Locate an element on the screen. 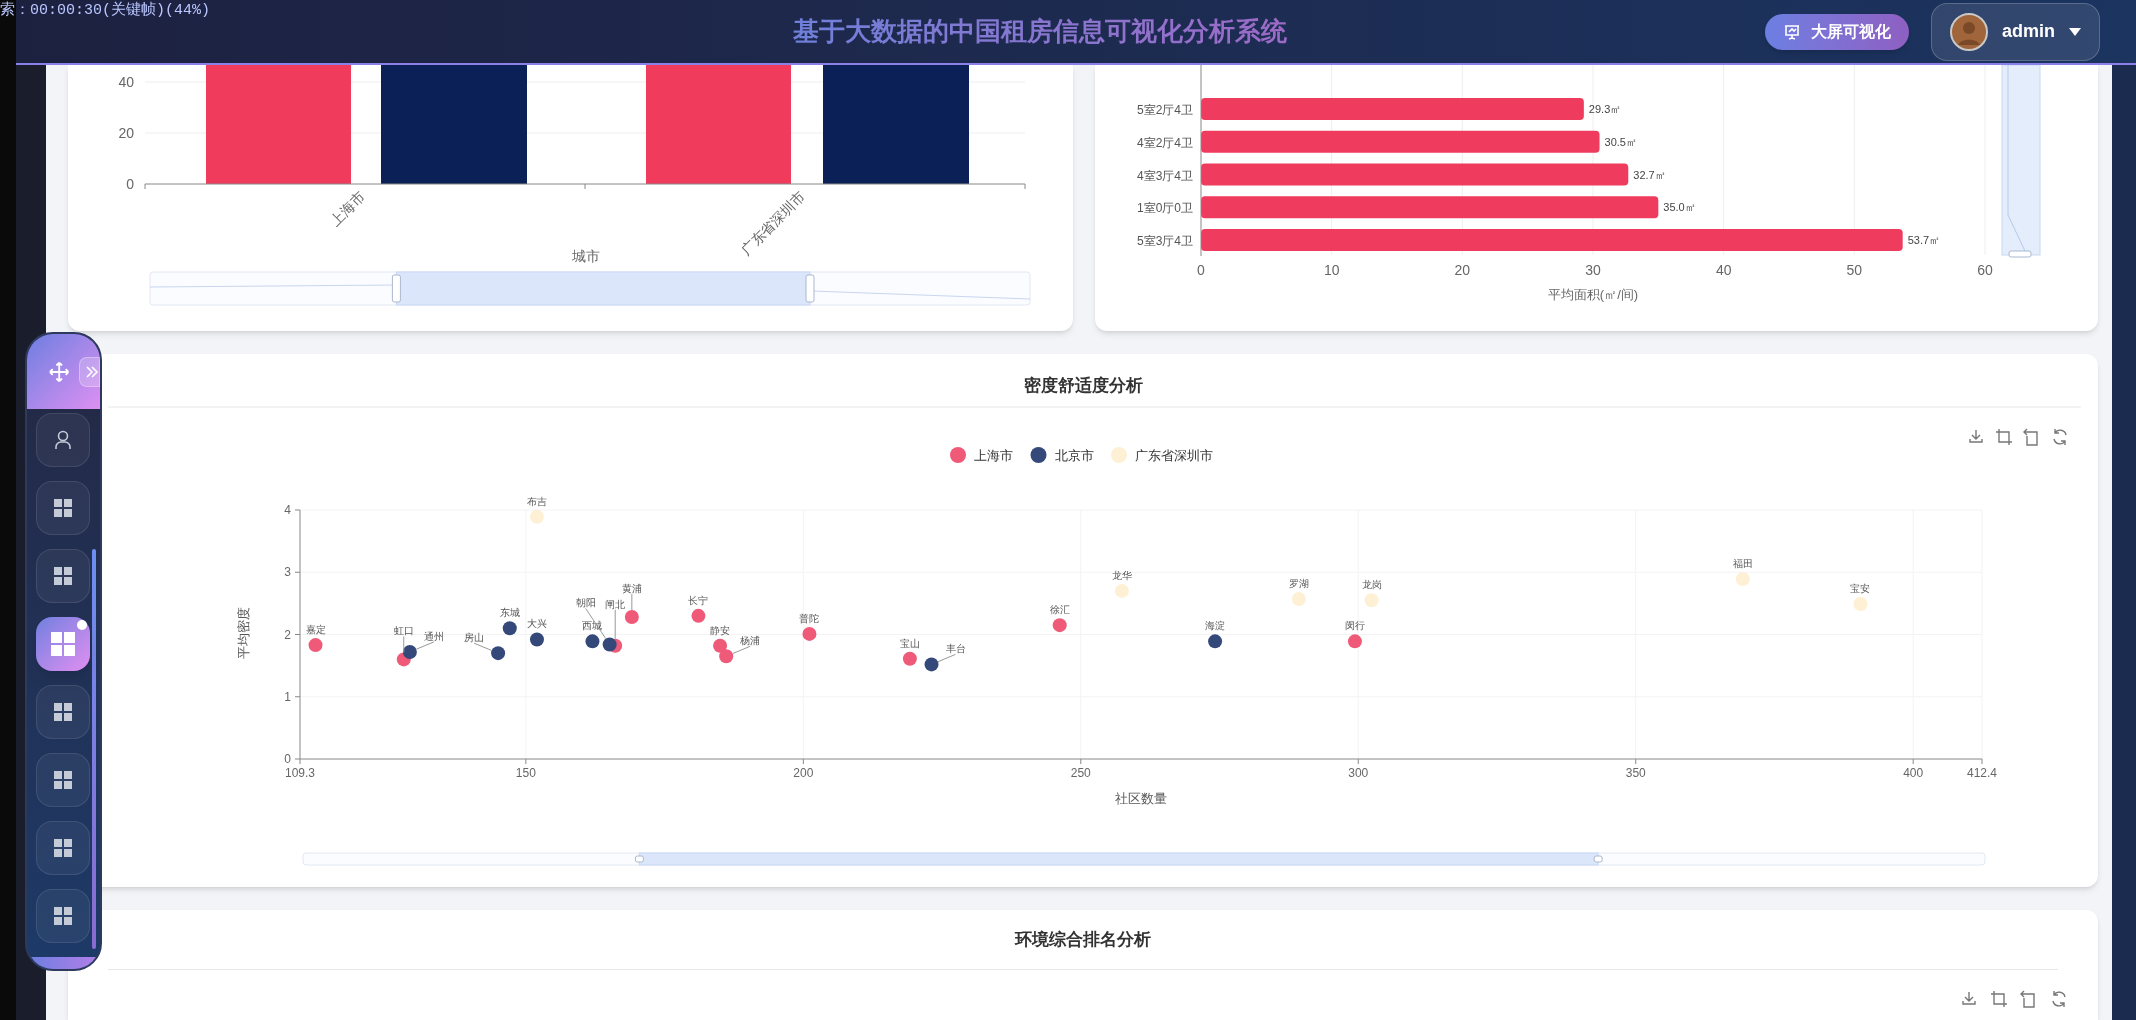  point-label: 福田 is located at coordinates (1742, 564).